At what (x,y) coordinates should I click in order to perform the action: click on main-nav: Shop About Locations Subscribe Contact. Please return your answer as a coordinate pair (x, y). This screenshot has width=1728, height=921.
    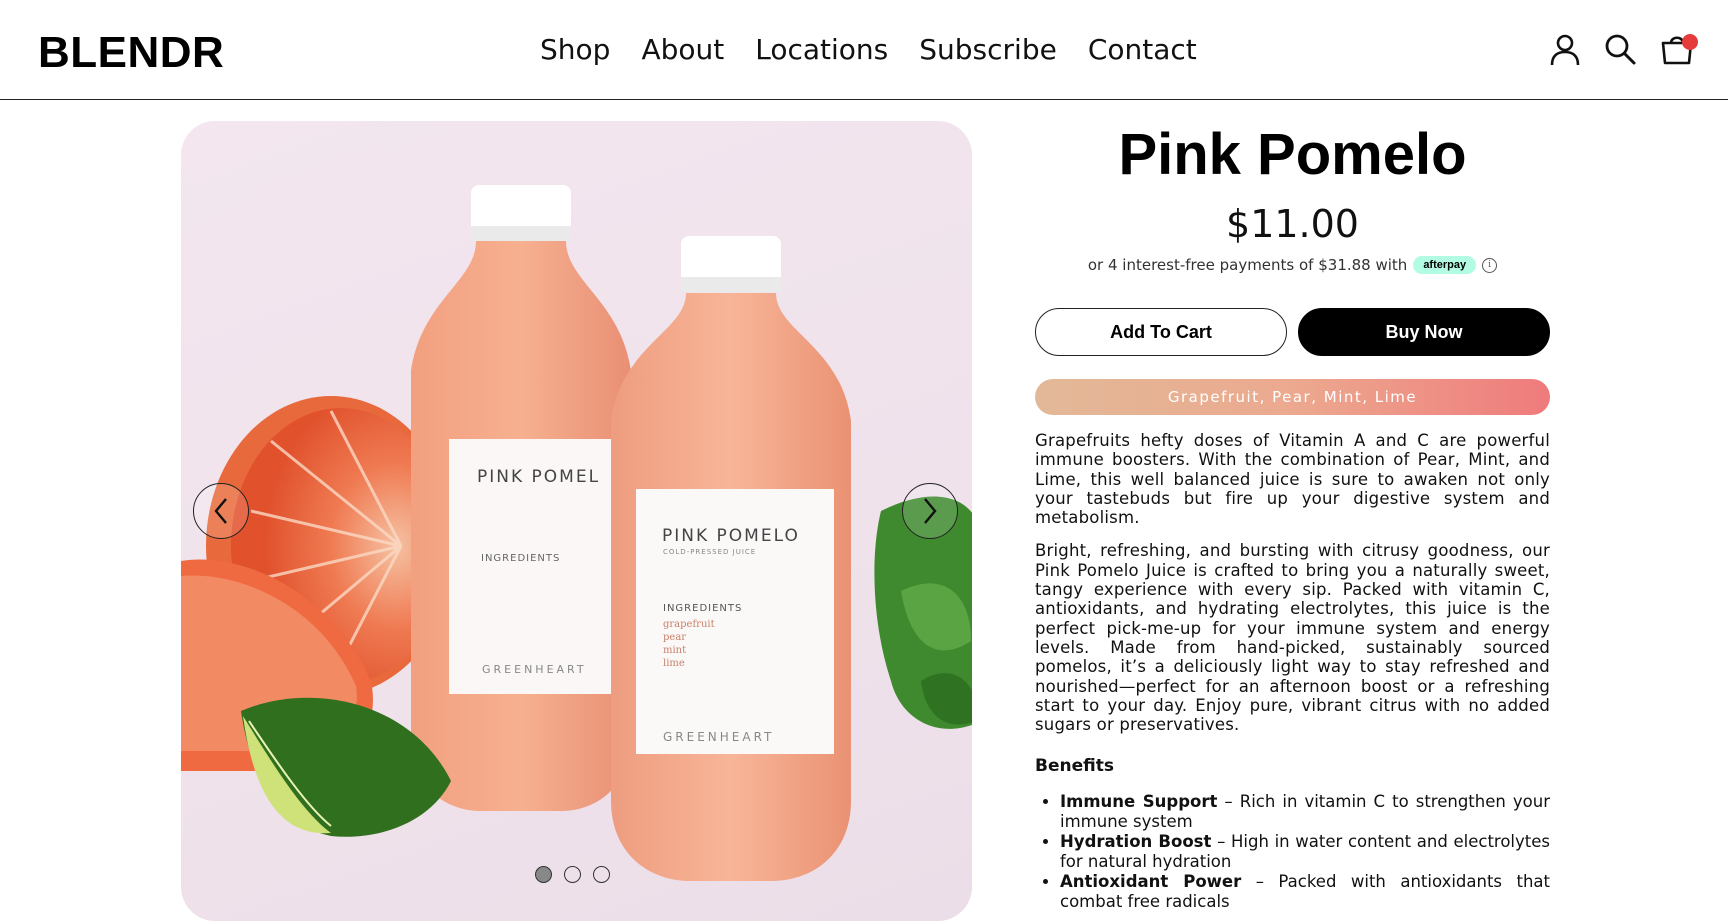
    Looking at the image, I should click on (868, 49).